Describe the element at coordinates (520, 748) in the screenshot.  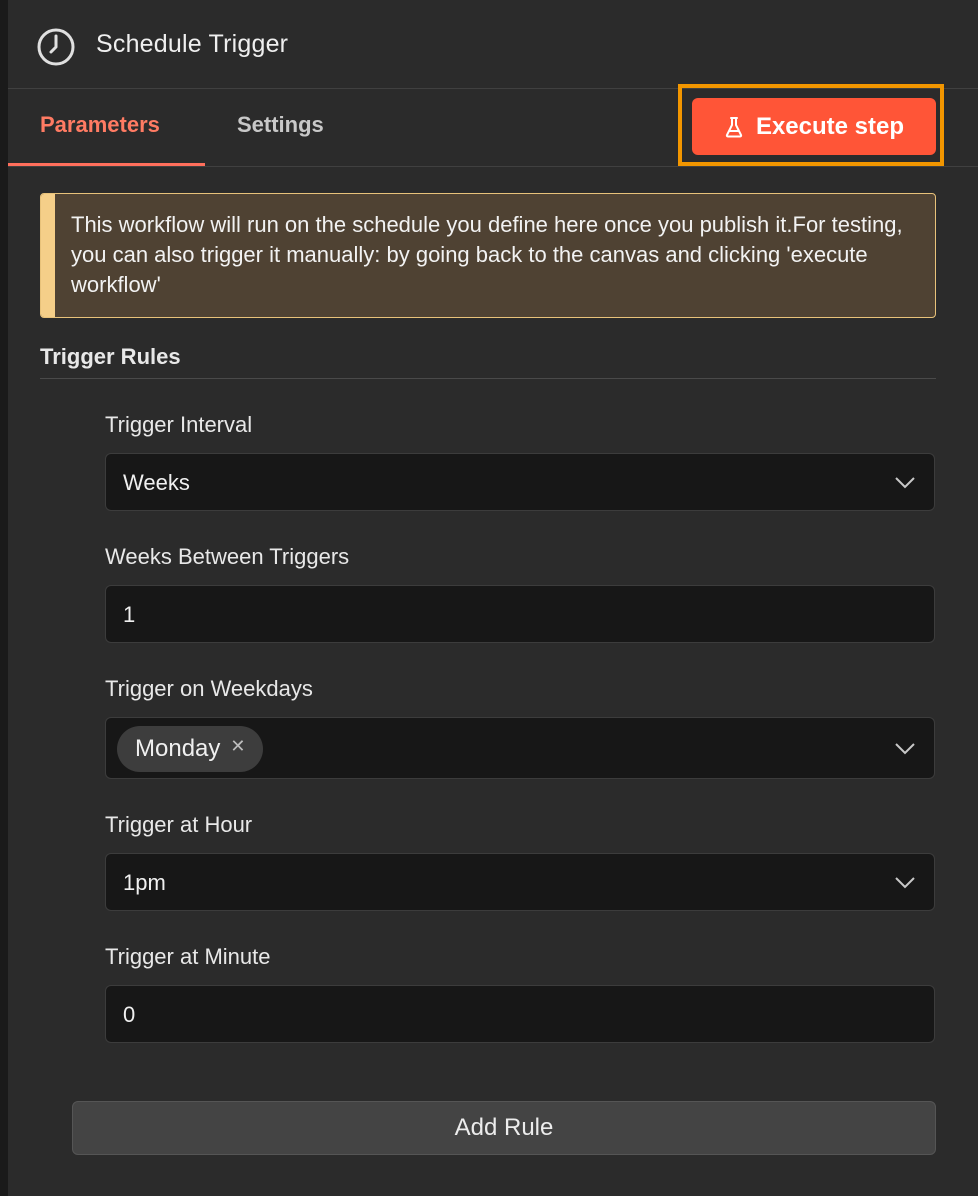
I see `weekdays-multiselect: Monday ✕` at that location.